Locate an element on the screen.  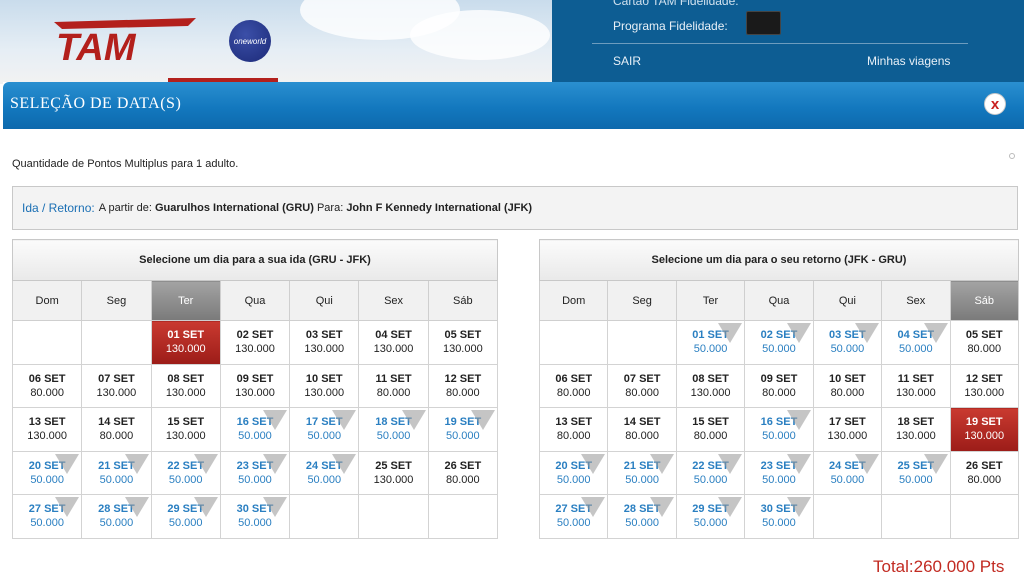
day-cell: 19 SET 130.000 is located at coordinates (984, 429).